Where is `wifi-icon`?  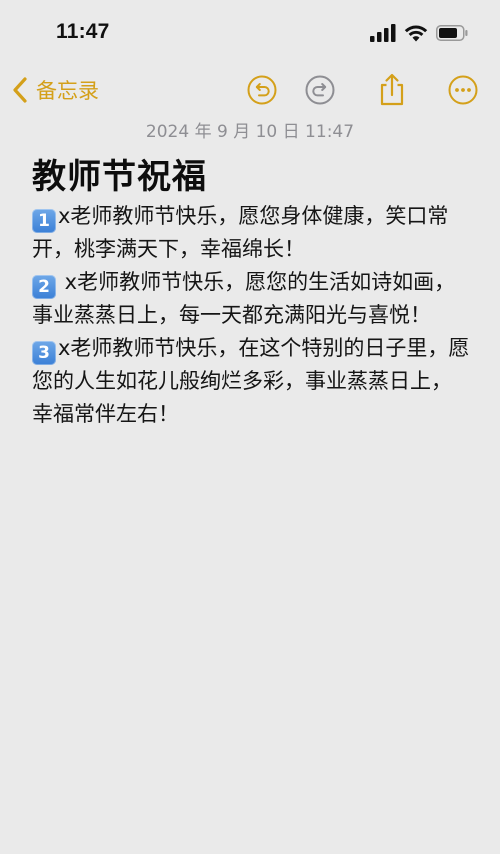 wifi-icon is located at coordinates (416, 33).